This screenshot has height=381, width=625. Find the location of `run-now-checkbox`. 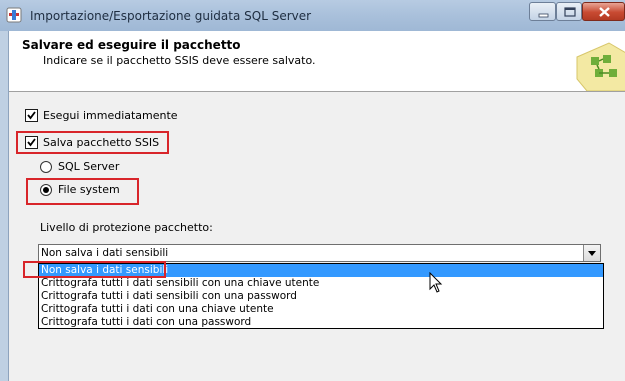

run-now-checkbox is located at coordinates (31, 115).